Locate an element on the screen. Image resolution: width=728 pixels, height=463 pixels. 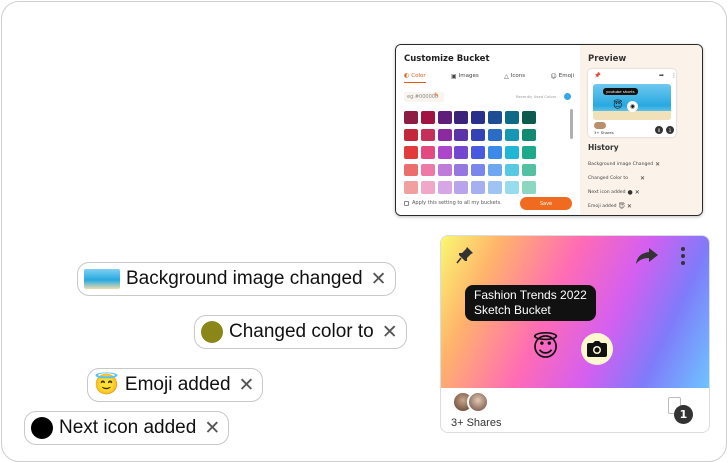
color-swatch-grid is located at coordinates (470, 152).